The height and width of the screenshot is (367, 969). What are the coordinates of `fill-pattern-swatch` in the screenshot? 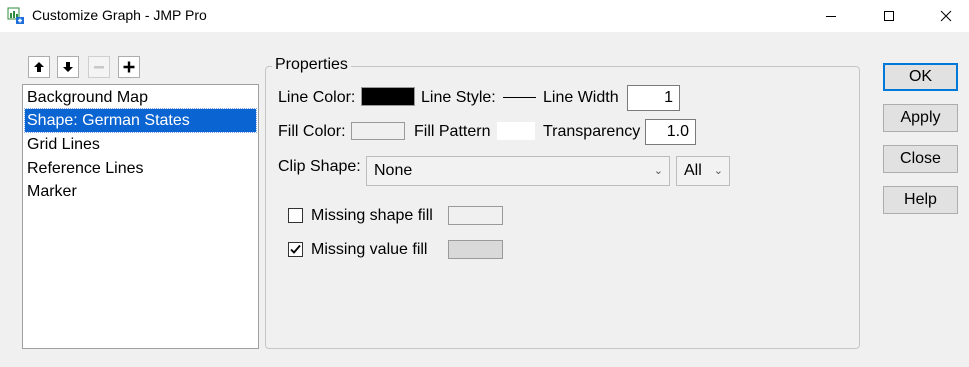 It's located at (516, 131).